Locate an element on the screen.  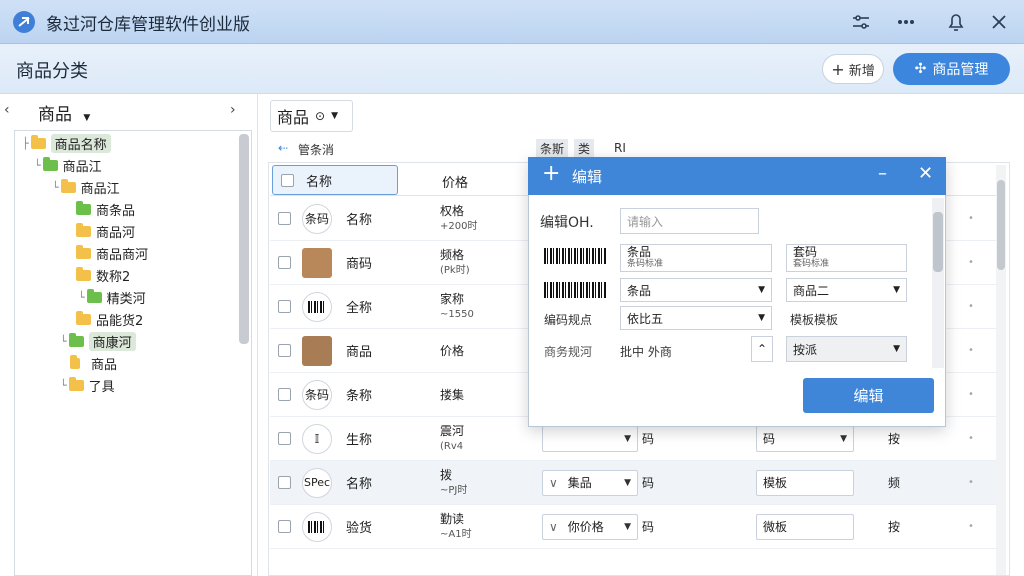
tree-item: └ 商康河 is located at coordinates (98, 341).